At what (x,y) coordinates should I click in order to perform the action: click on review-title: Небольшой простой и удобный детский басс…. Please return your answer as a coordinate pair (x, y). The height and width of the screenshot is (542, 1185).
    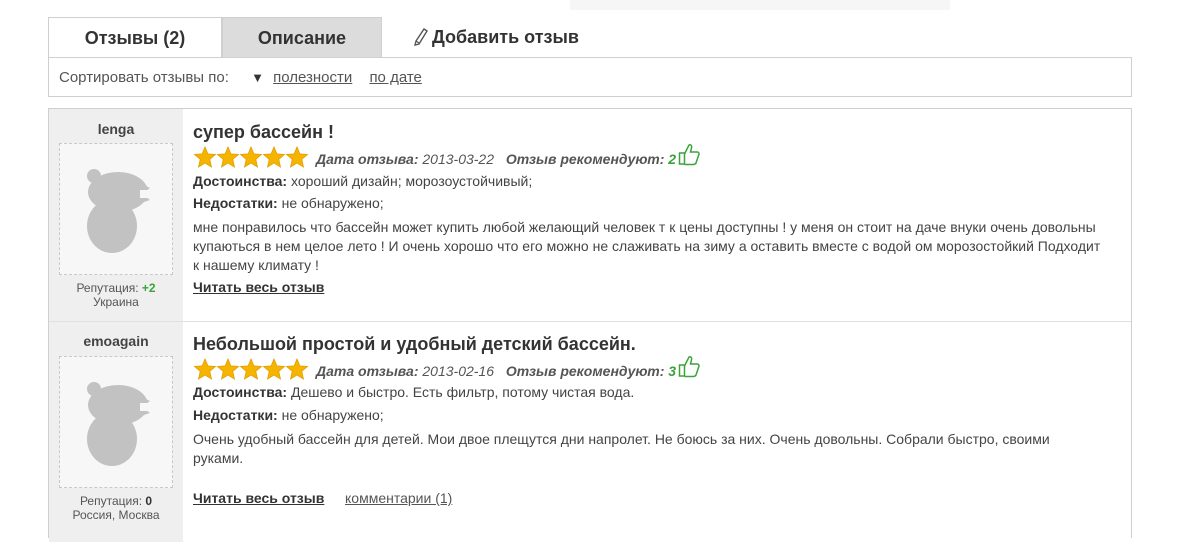
    Looking at the image, I should click on (414, 344).